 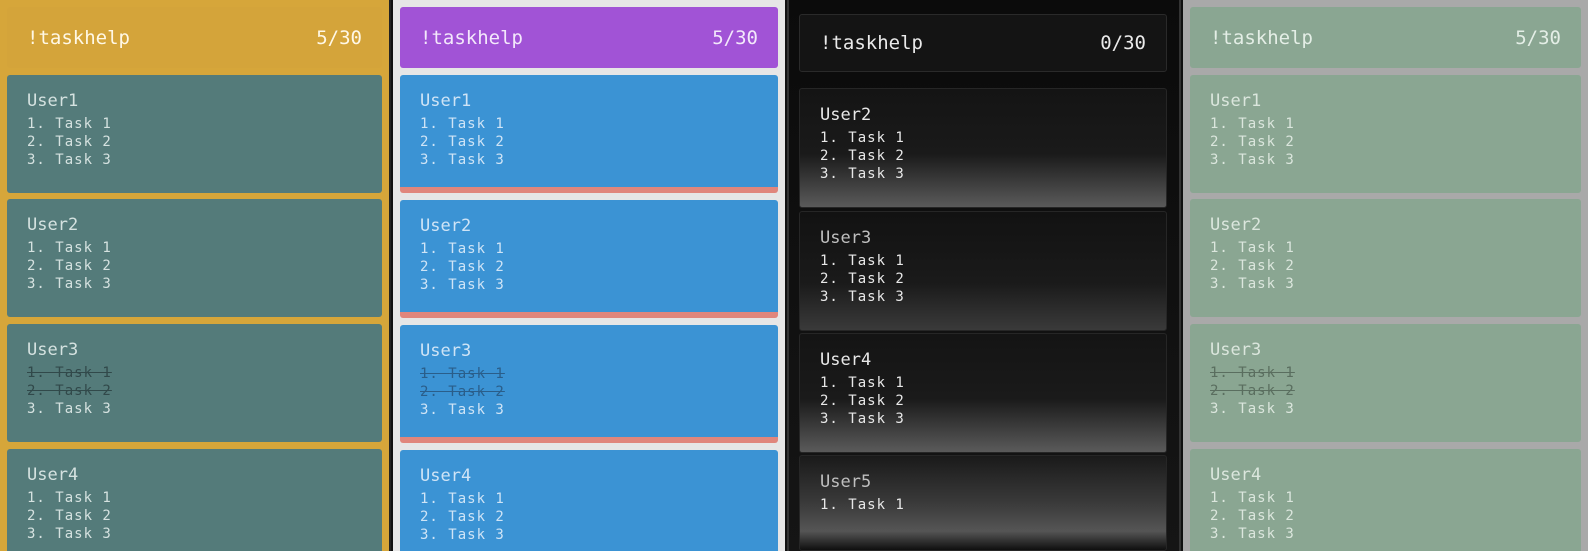 What do you see at coordinates (1123, 43) in the screenshot?
I see `task-counter: 0/30` at bounding box center [1123, 43].